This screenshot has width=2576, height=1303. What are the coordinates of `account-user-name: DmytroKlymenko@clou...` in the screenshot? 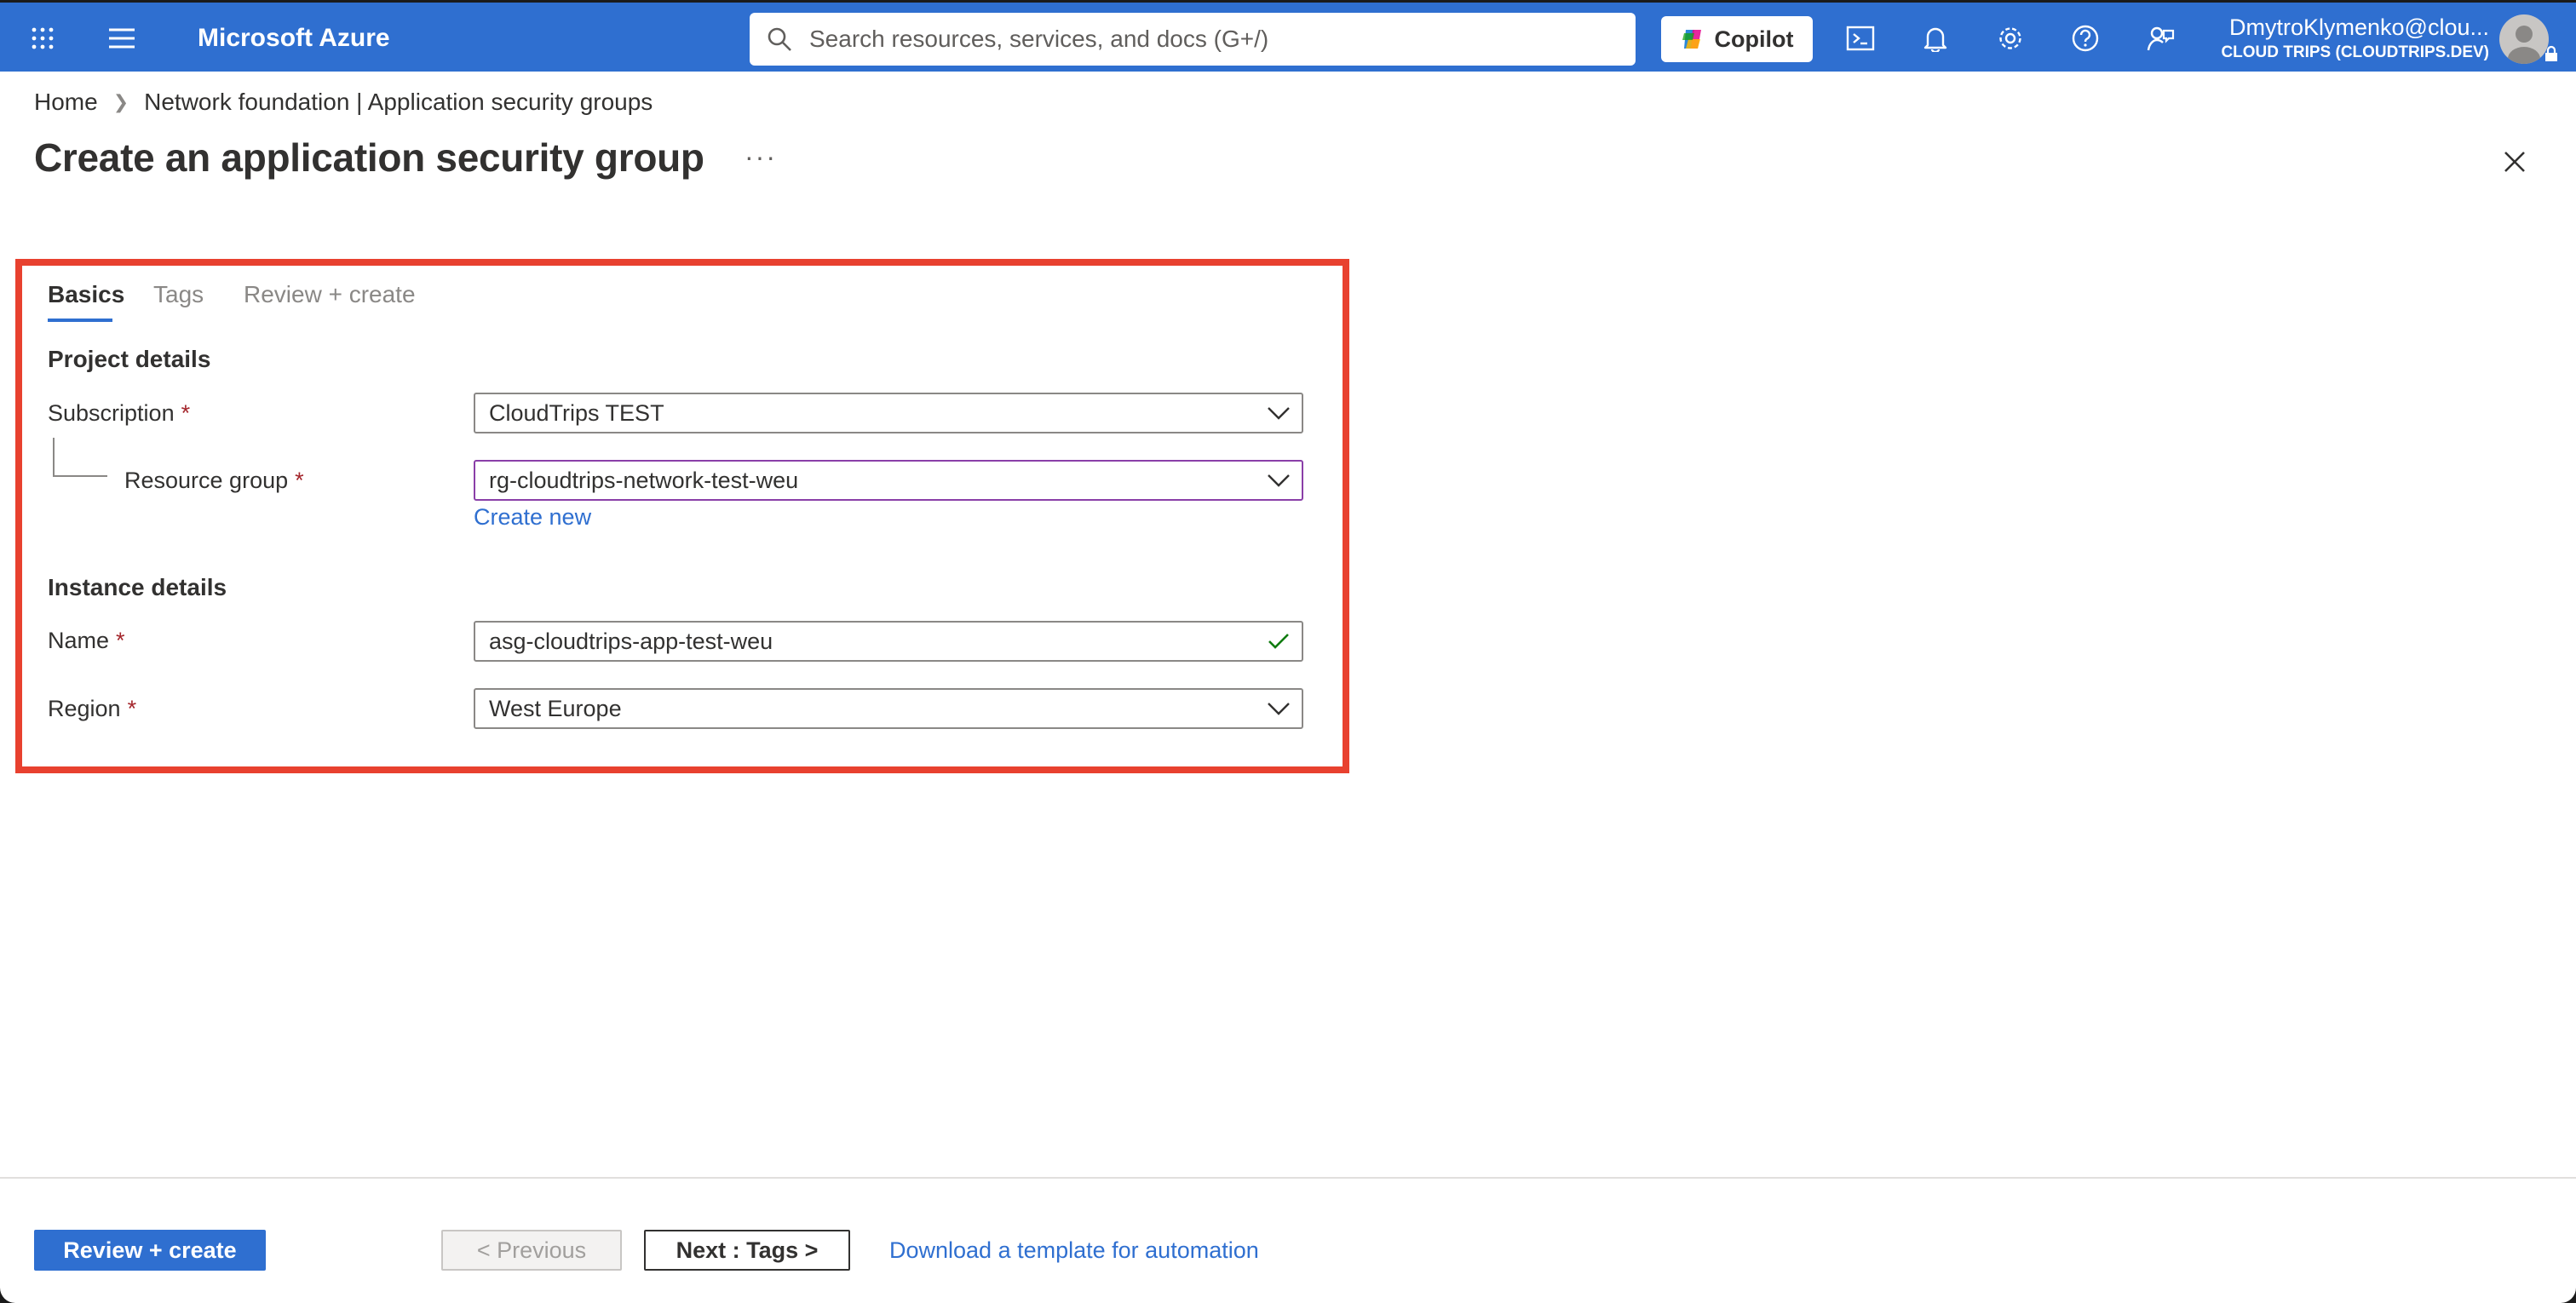 It's located at (2359, 27).